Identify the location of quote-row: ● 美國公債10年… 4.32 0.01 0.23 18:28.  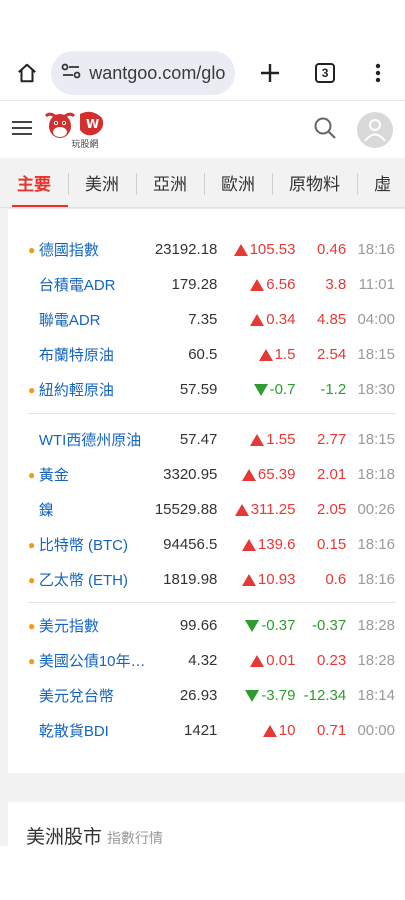
(211, 660).